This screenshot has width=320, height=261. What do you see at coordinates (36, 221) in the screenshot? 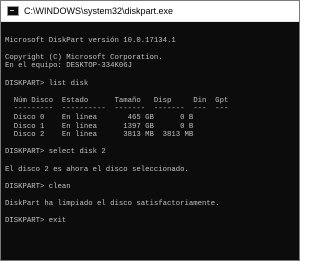
I see `console-line: DISKPART> exit` at bounding box center [36, 221].